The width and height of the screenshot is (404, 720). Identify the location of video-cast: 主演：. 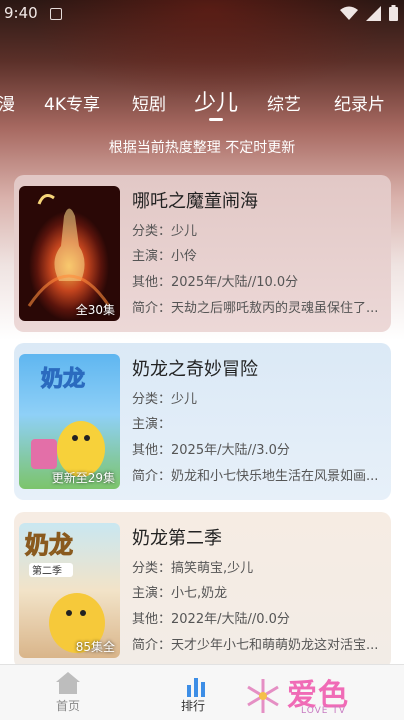
(152, 424).